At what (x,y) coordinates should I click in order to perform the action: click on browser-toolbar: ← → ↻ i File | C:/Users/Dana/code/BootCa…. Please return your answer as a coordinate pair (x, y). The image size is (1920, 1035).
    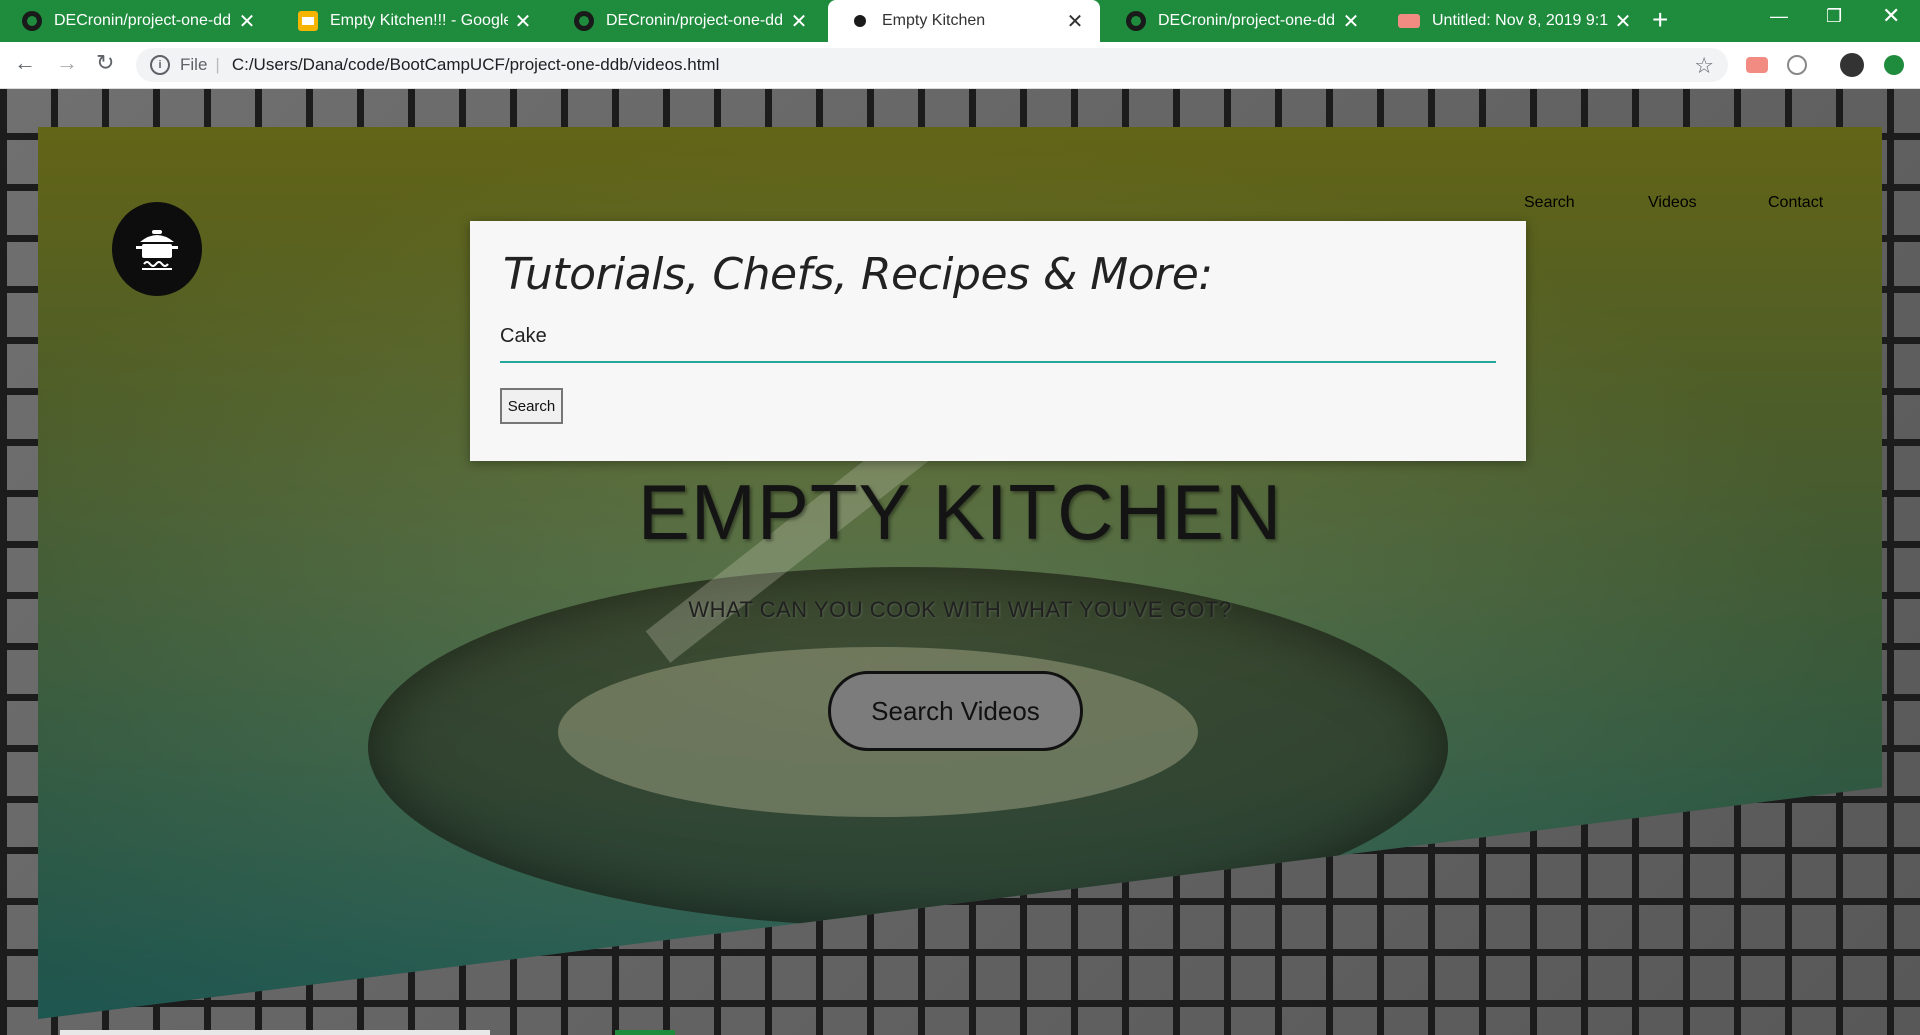
    Looking at the image, I should click on (960, 65).